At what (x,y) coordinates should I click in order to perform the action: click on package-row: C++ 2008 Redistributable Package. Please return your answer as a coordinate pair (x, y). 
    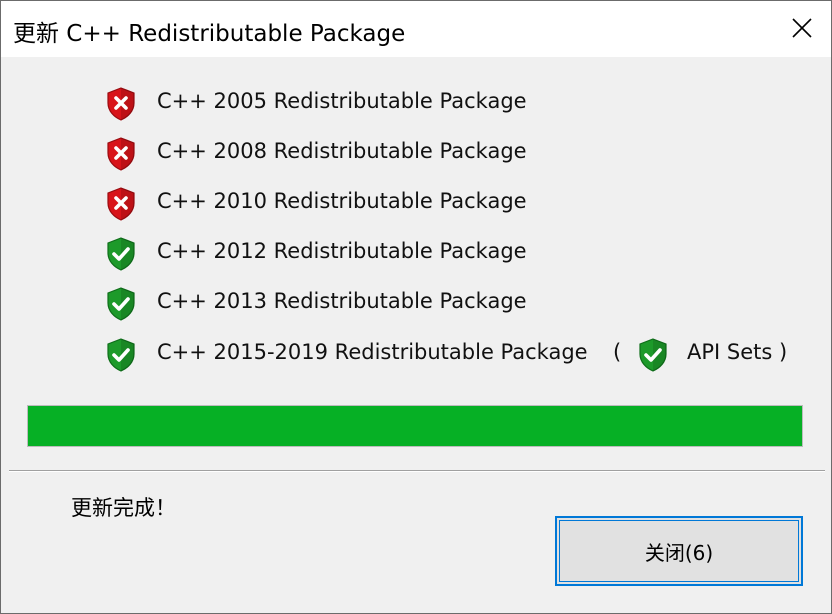
    Looking at the image, I should click on (455, 154).